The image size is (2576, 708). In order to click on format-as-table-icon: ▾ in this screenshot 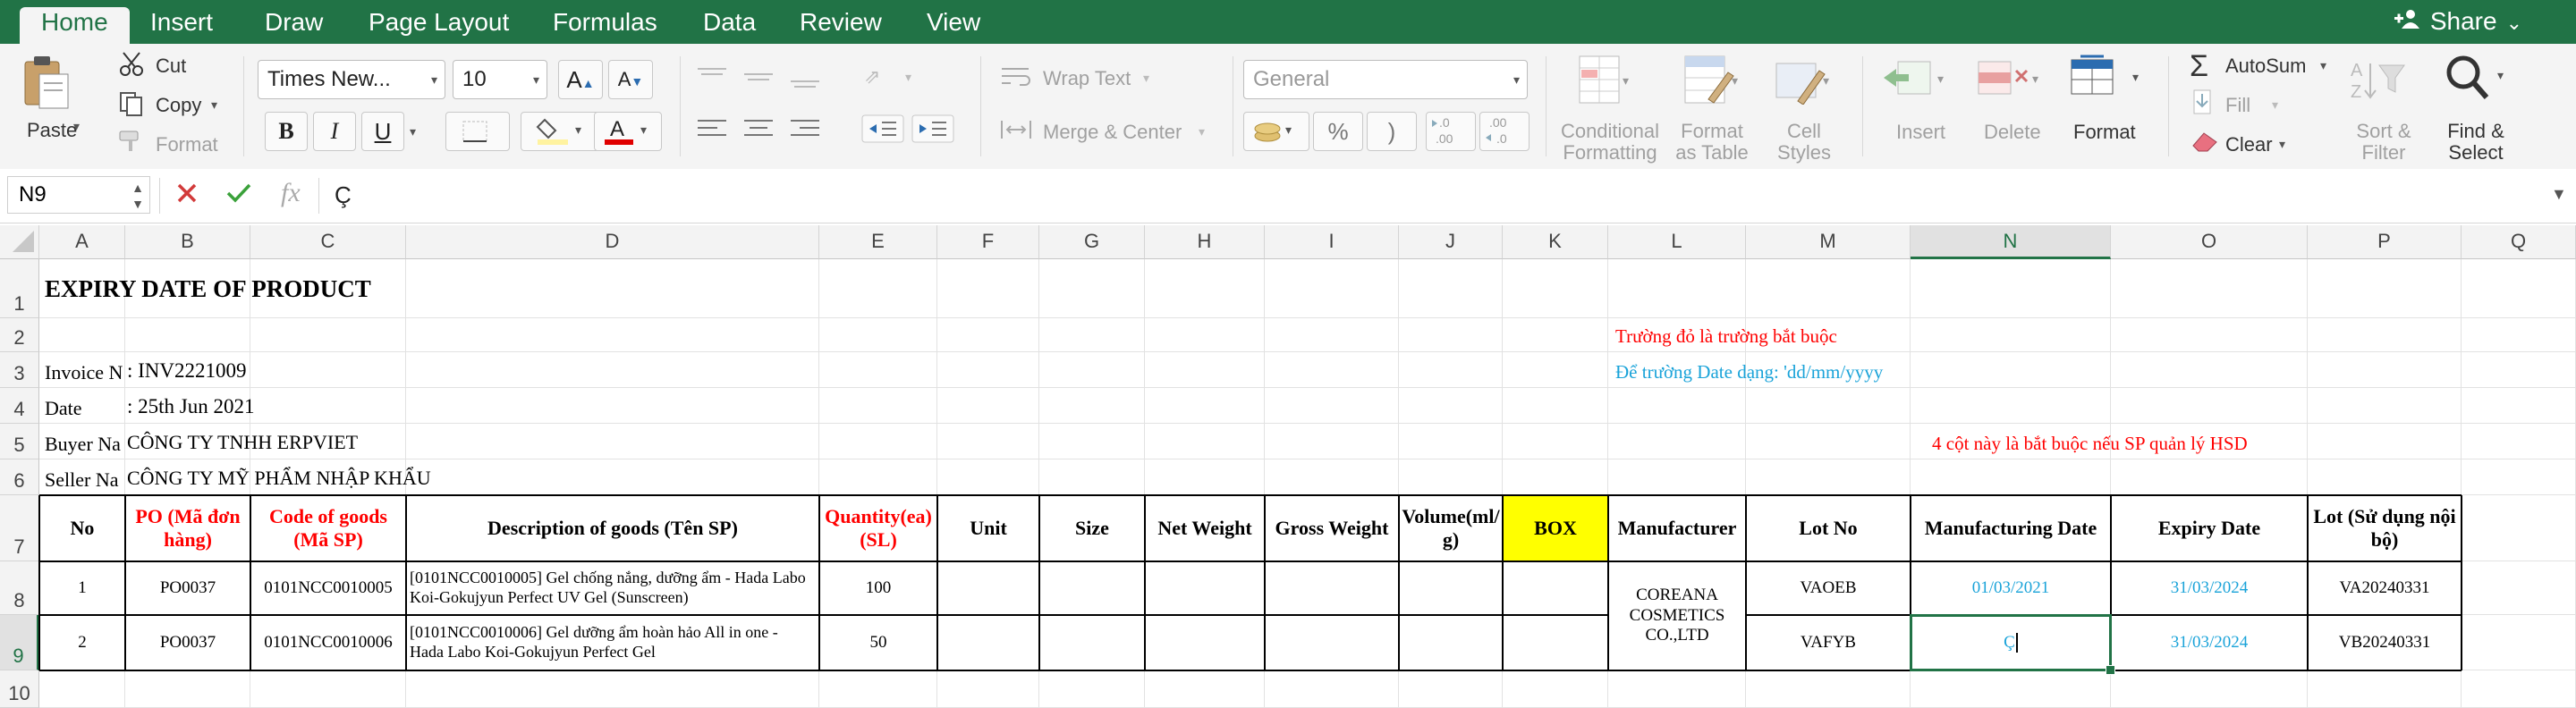, I will do `click(1713, 82)`.